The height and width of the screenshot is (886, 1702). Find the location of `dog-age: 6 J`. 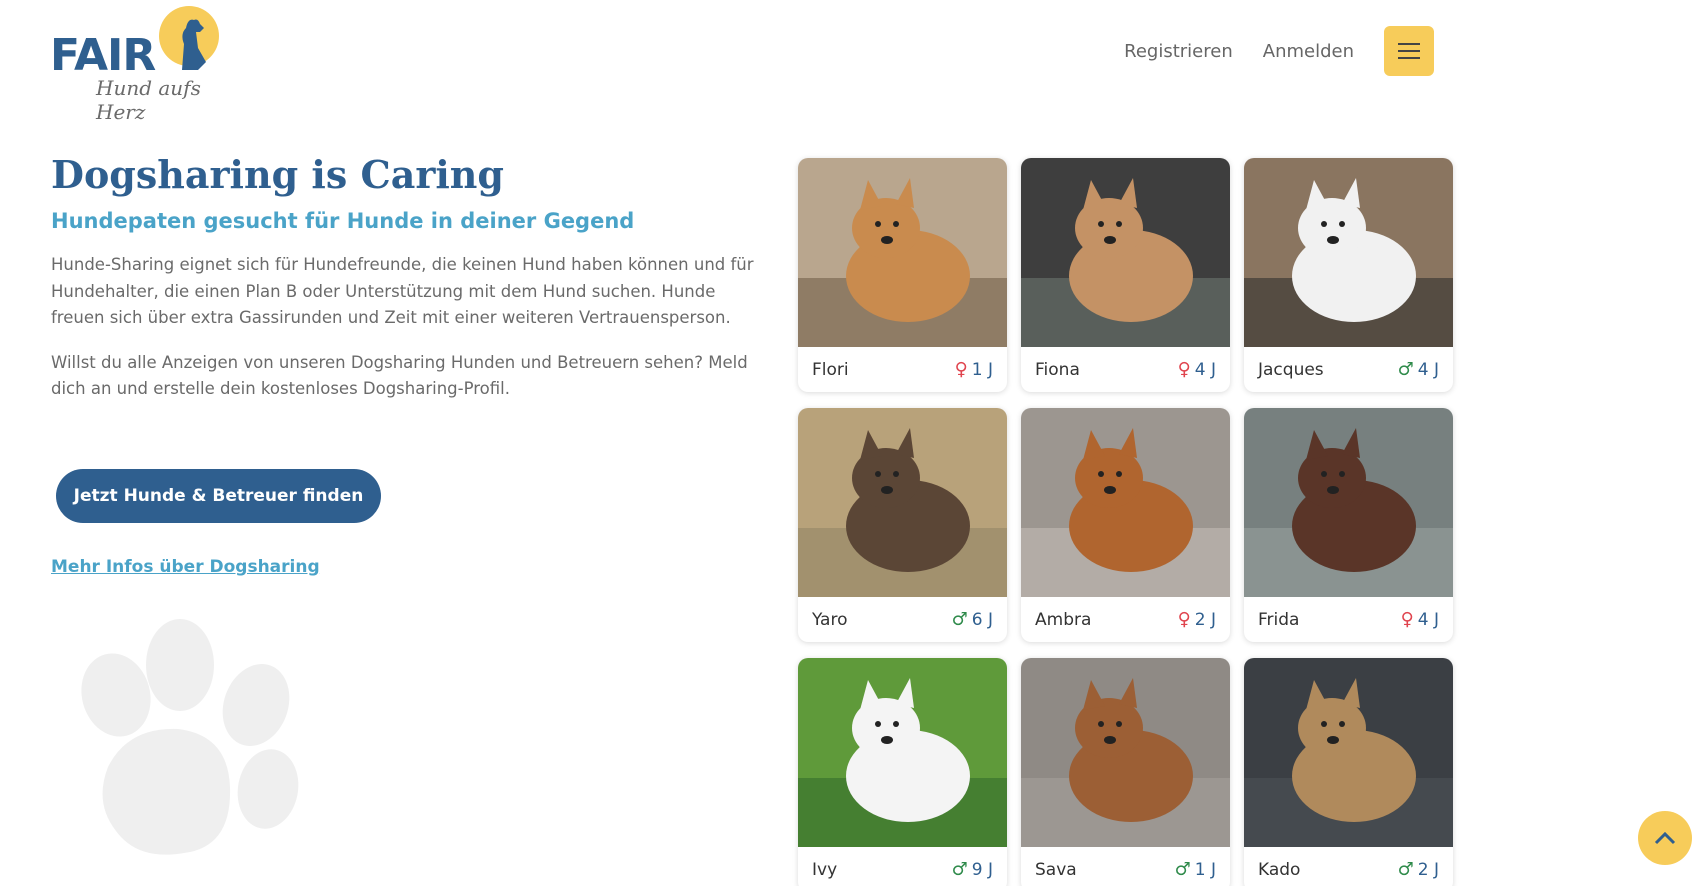

dog-age: 6 J is located at coordinates (982, 619).